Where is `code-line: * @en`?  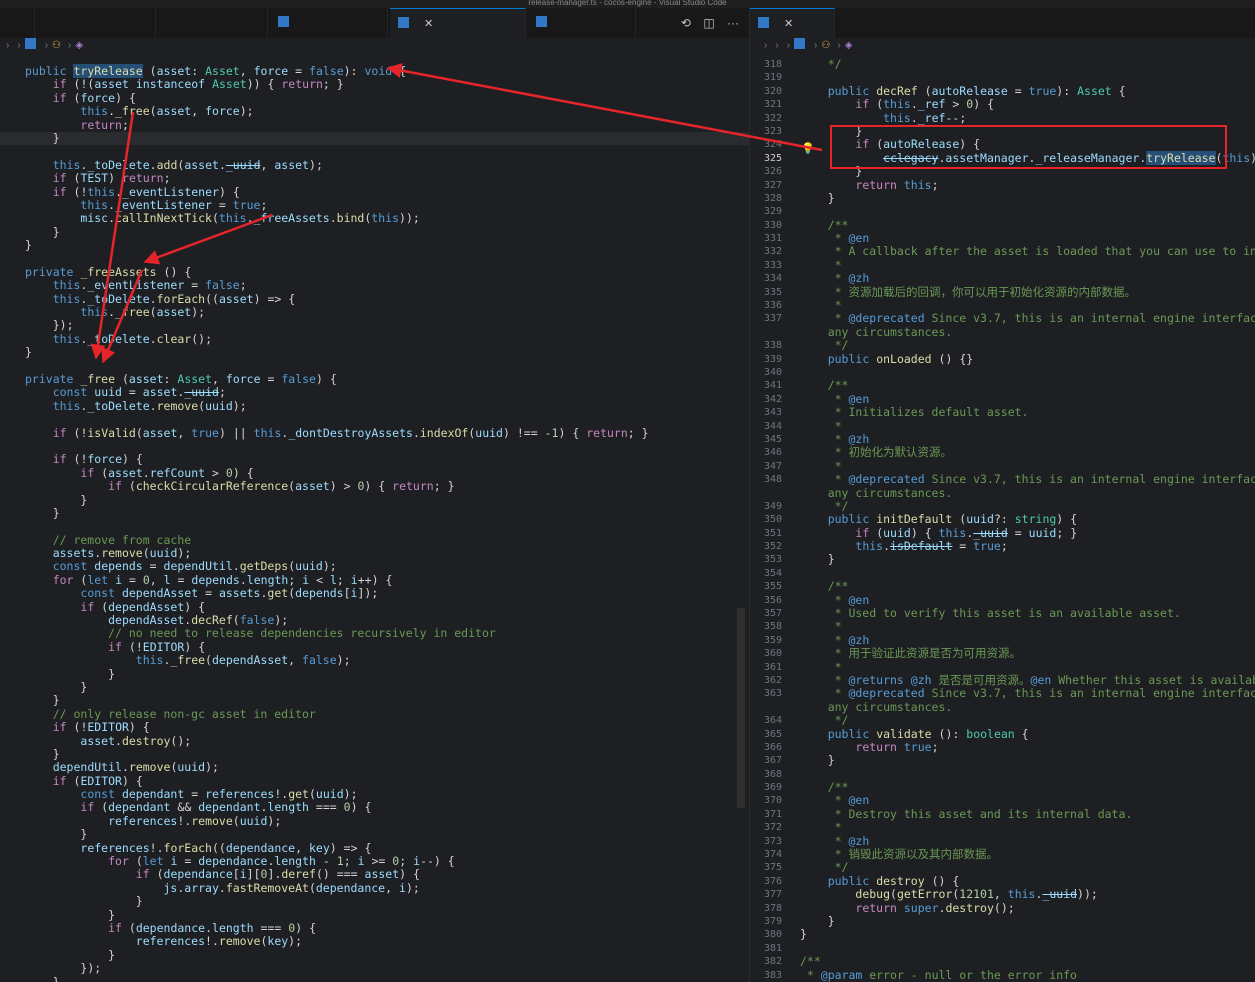
code-line: * @en is located at coordinates (1027, 599).